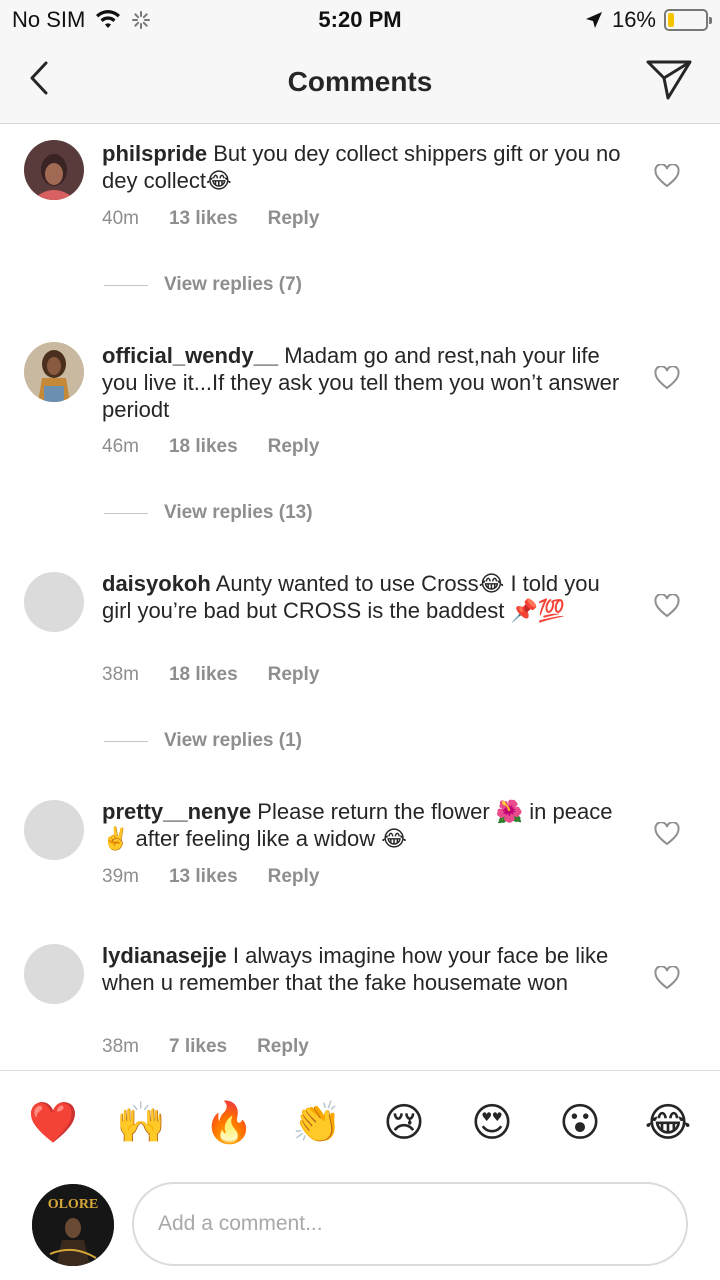 The width and height of the screenshot is (720, 1280). What do you see at coordinates (141, 1123) in the screenshot?
I see `raising-hands-emoji-button: 🙌` at bounding box center [141, 1123].